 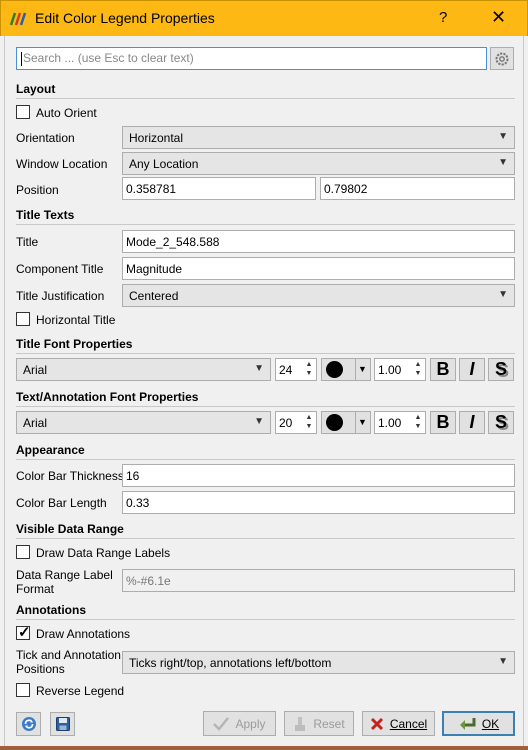 I want to click on title-font-family-select: Arial ▼, so click(x=143, y=369).